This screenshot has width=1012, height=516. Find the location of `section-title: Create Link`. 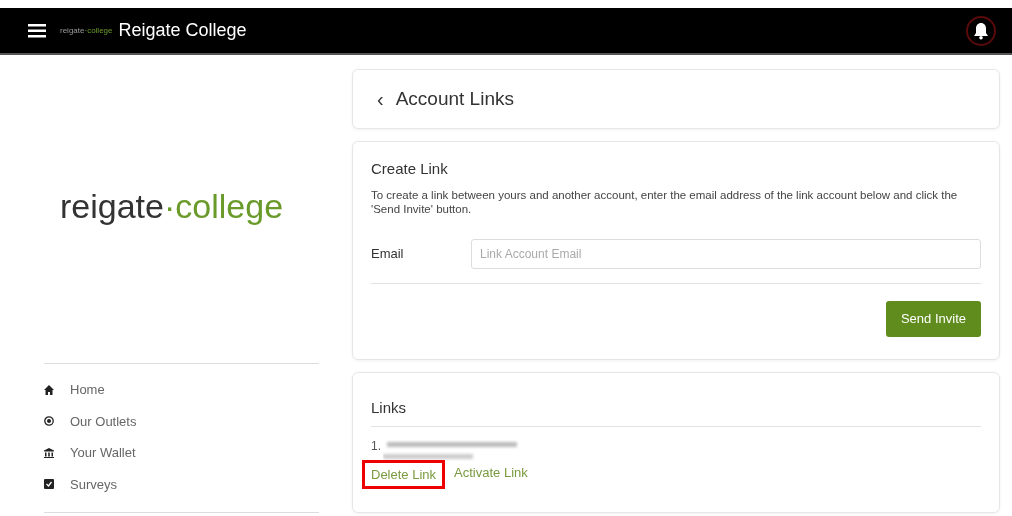

section-title: Create Link is located at coordinates (410, 168).